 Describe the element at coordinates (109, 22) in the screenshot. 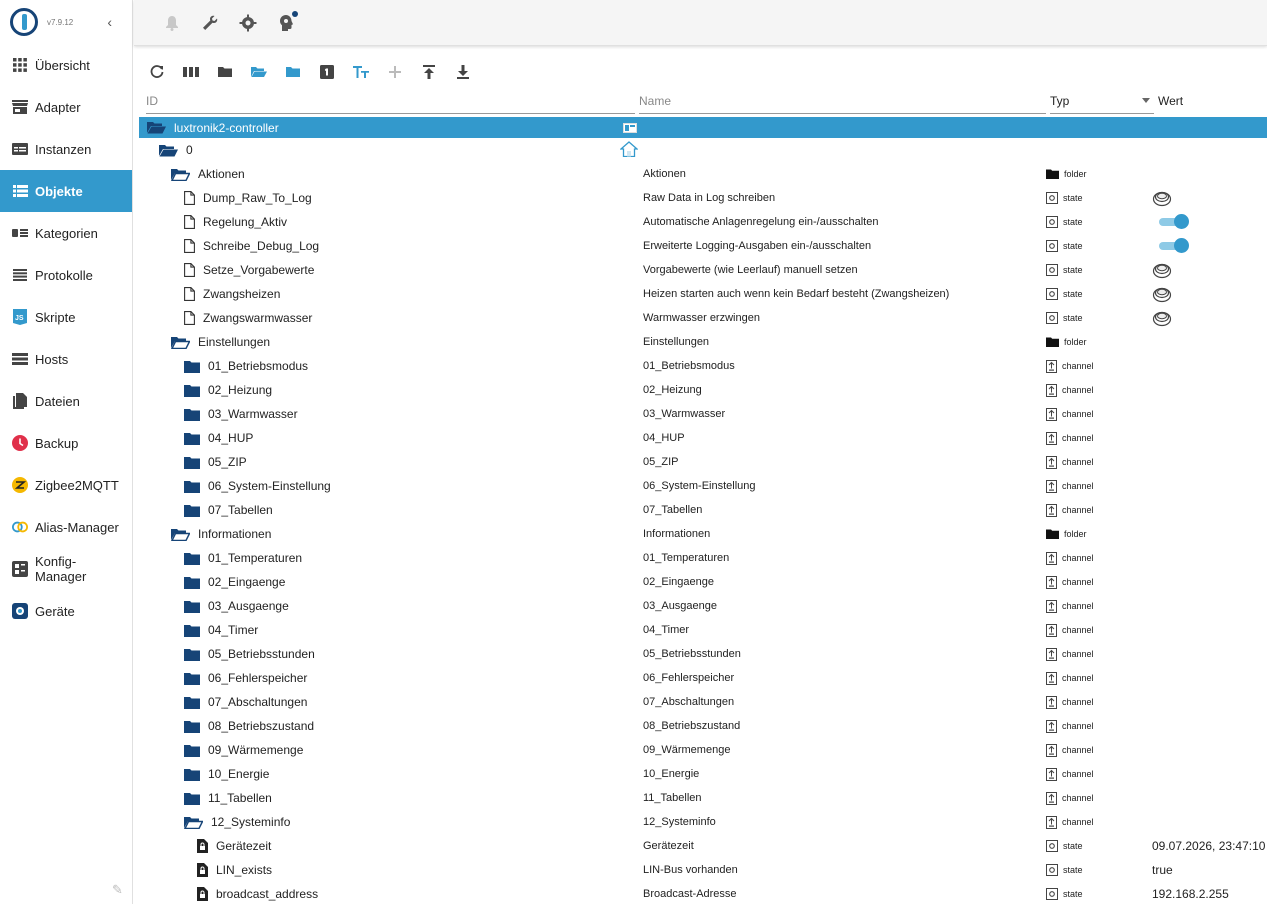

I see `collapse-sidebar-icon: ‹` at that location.